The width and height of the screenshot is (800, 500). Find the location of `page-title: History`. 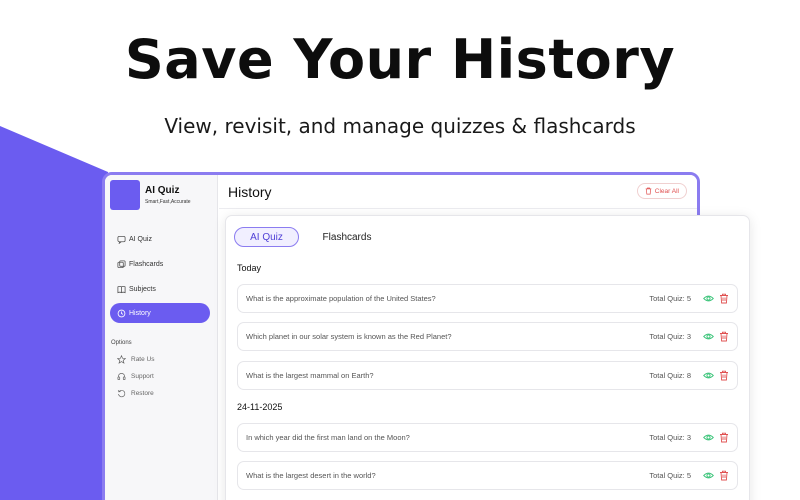

page-title: History is located at coordinates (250, 192).